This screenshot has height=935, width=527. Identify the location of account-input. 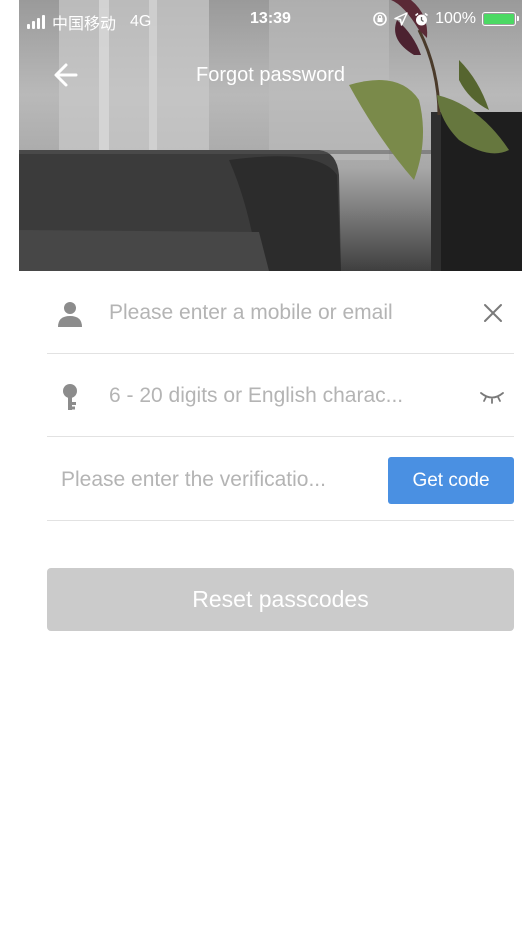
(281, 313).